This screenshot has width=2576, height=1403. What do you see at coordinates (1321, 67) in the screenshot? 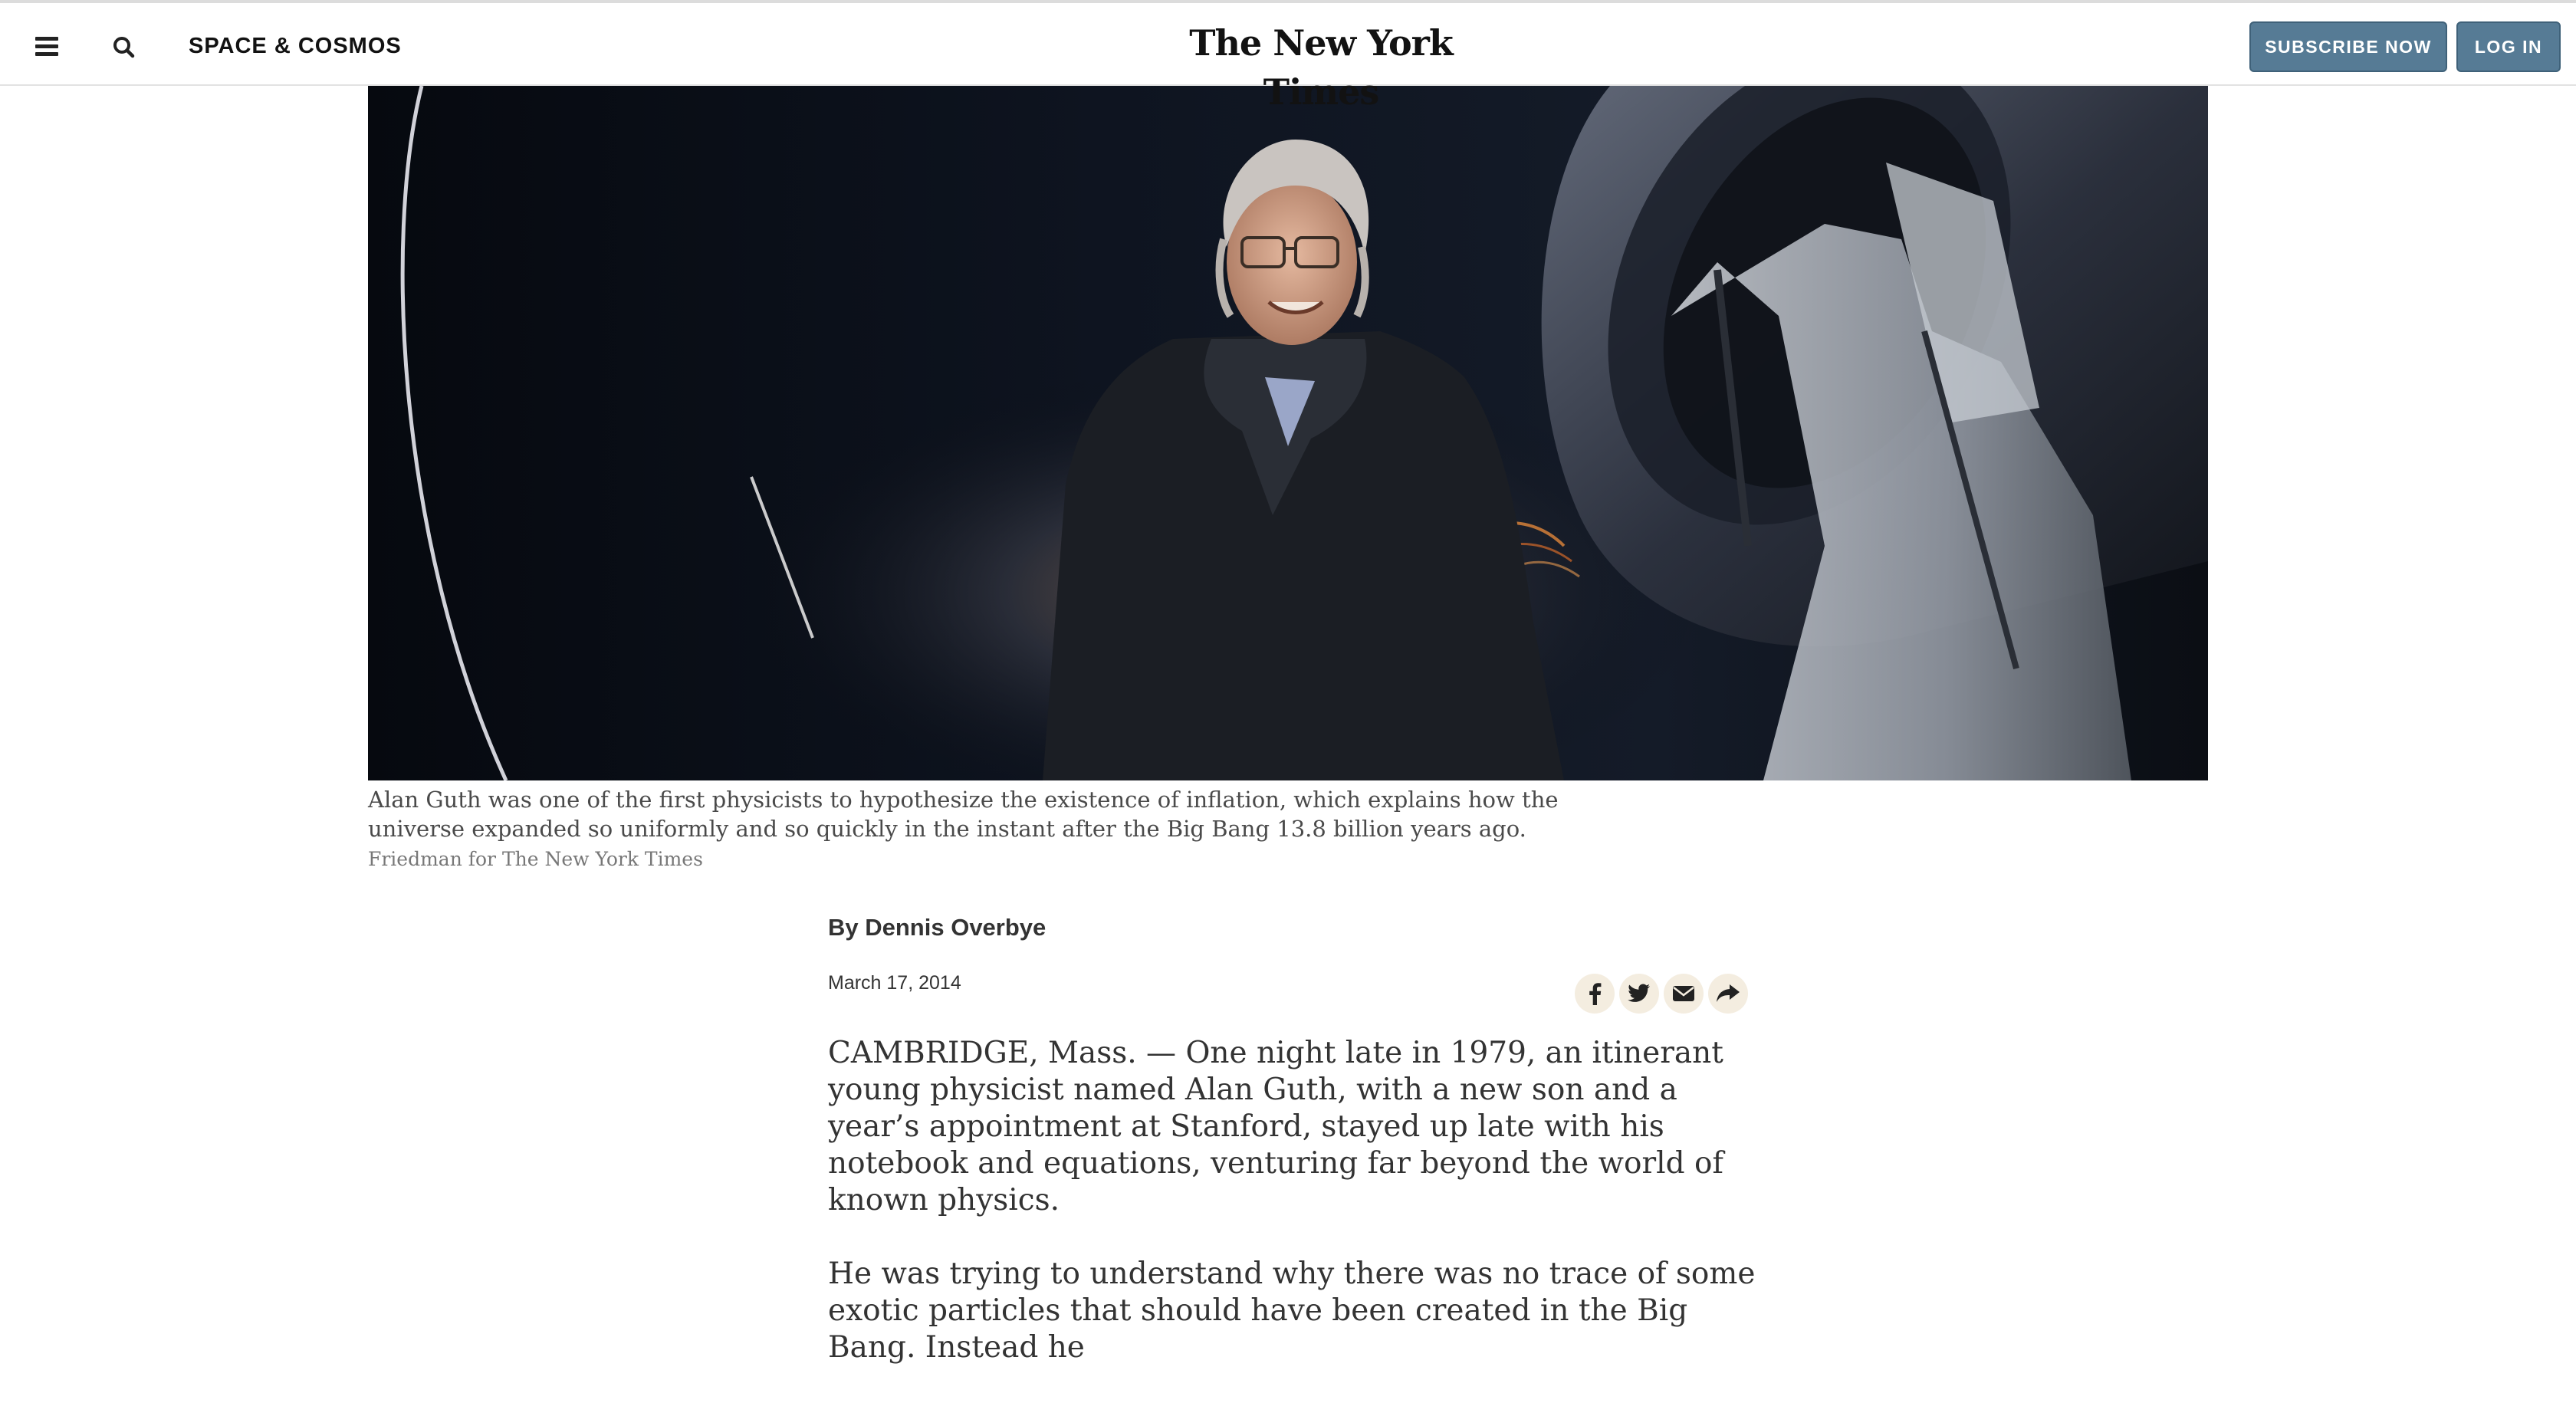
I see `nyt-logo: The New York Times` at bounding box center [1321, 67].